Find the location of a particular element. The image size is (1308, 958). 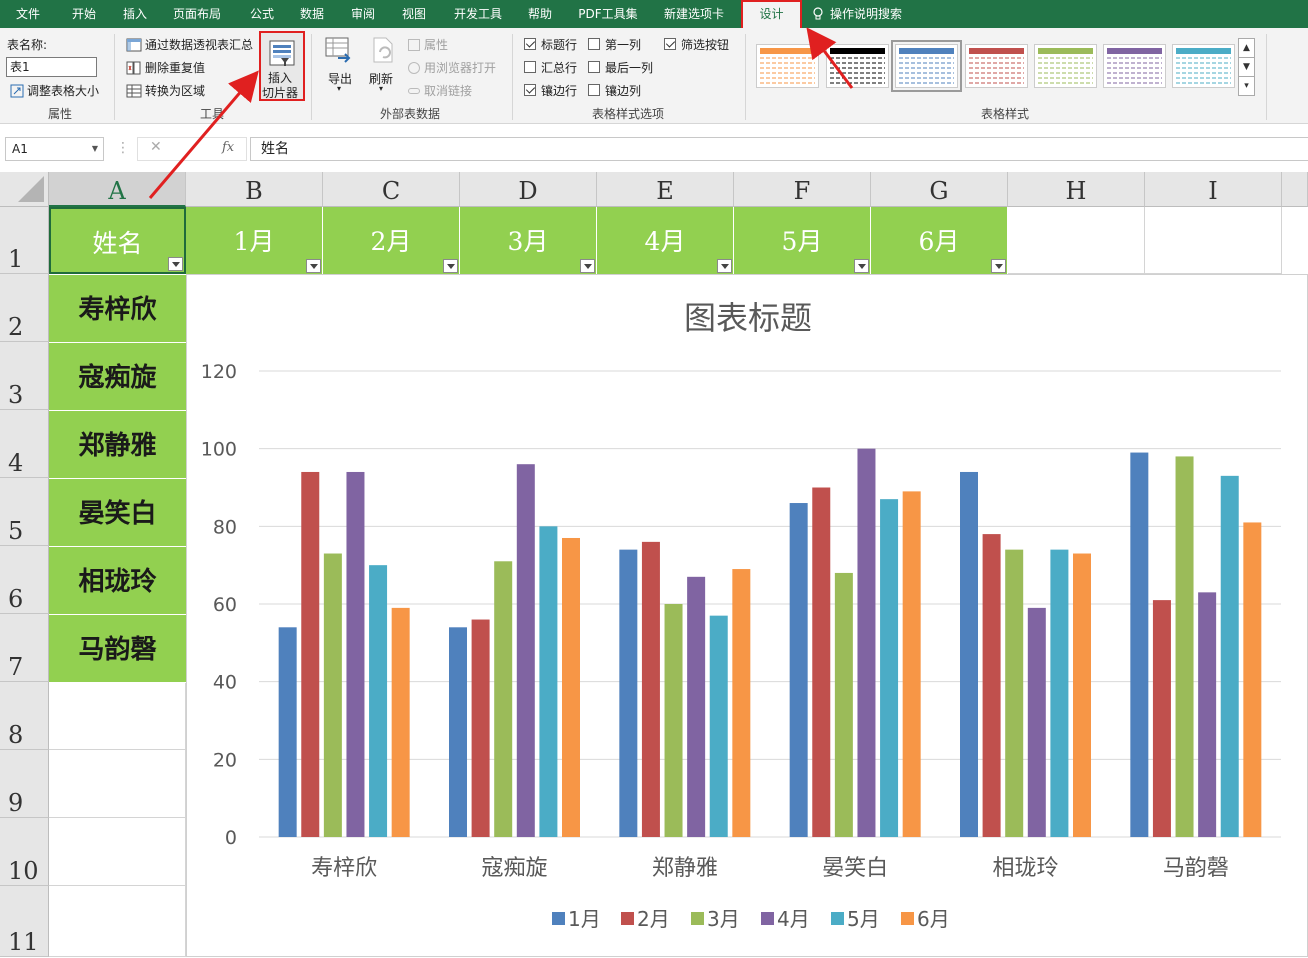

name-box: A1 ▼ is located at coordinates (54, 149).